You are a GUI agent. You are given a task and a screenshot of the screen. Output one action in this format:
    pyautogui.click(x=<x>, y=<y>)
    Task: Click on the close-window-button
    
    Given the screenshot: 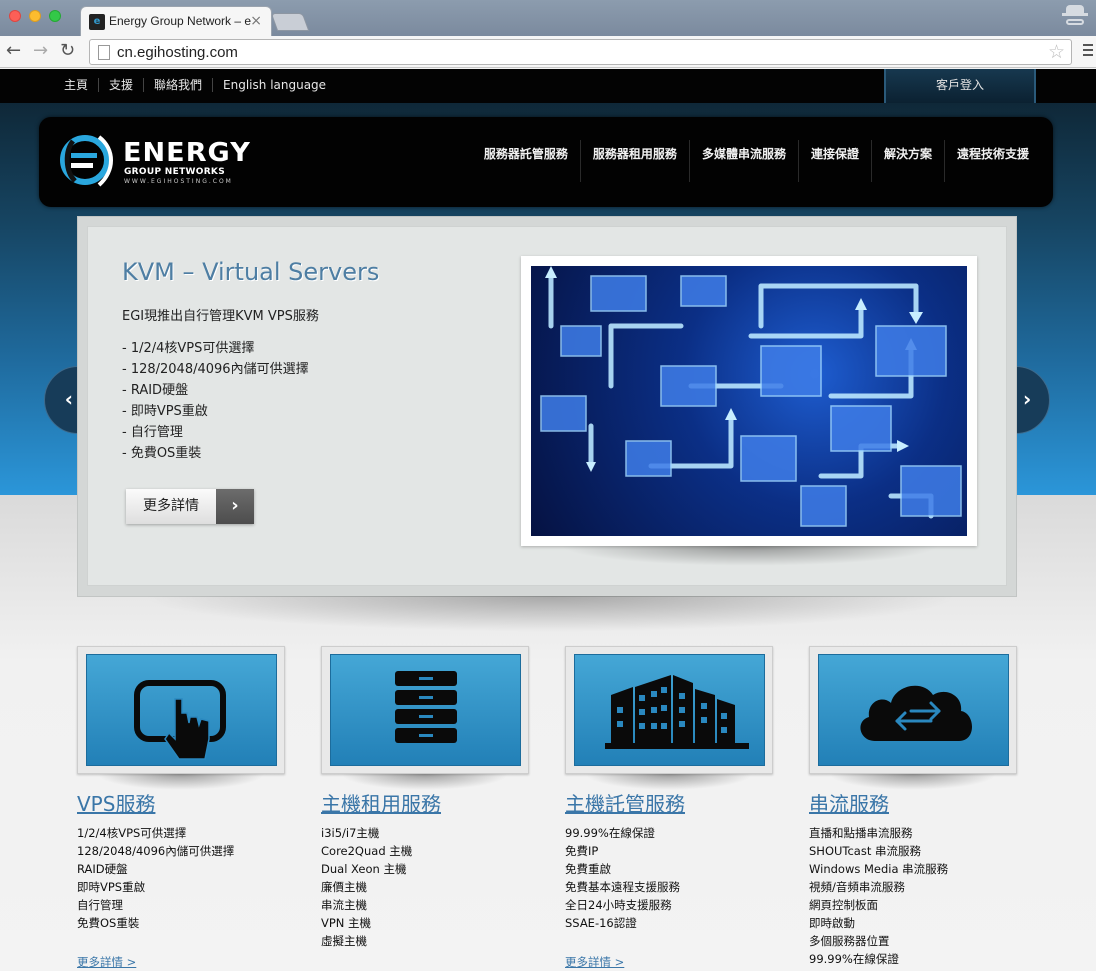 What is the action you would take?
    pyautogui.click(x=15, y=16)
    